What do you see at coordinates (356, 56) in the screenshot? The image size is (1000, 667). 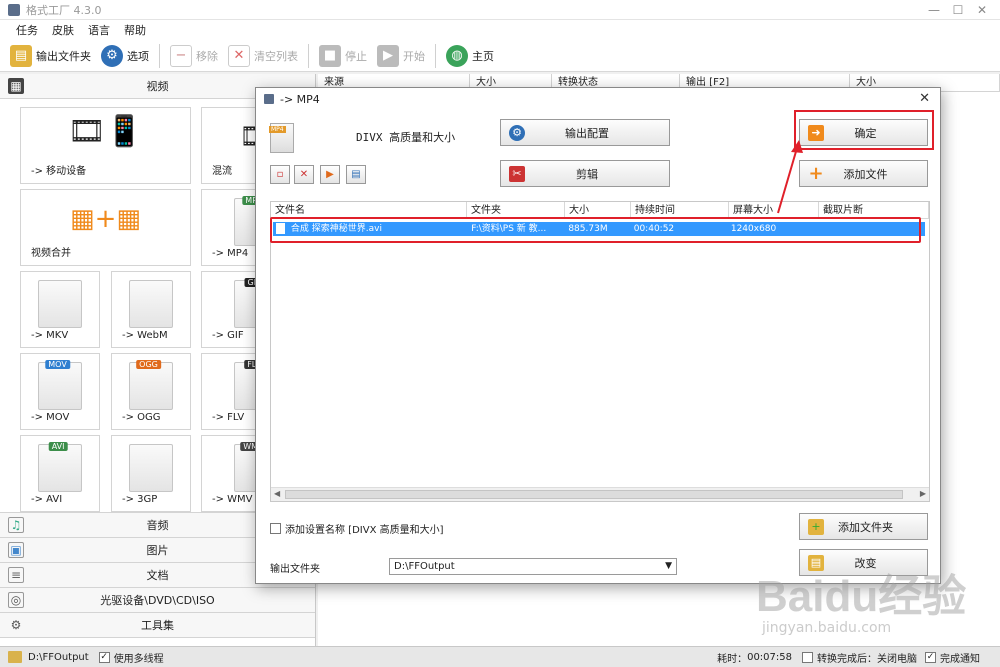 I see `stop-label: 停止` at bounding box center [356, 56].